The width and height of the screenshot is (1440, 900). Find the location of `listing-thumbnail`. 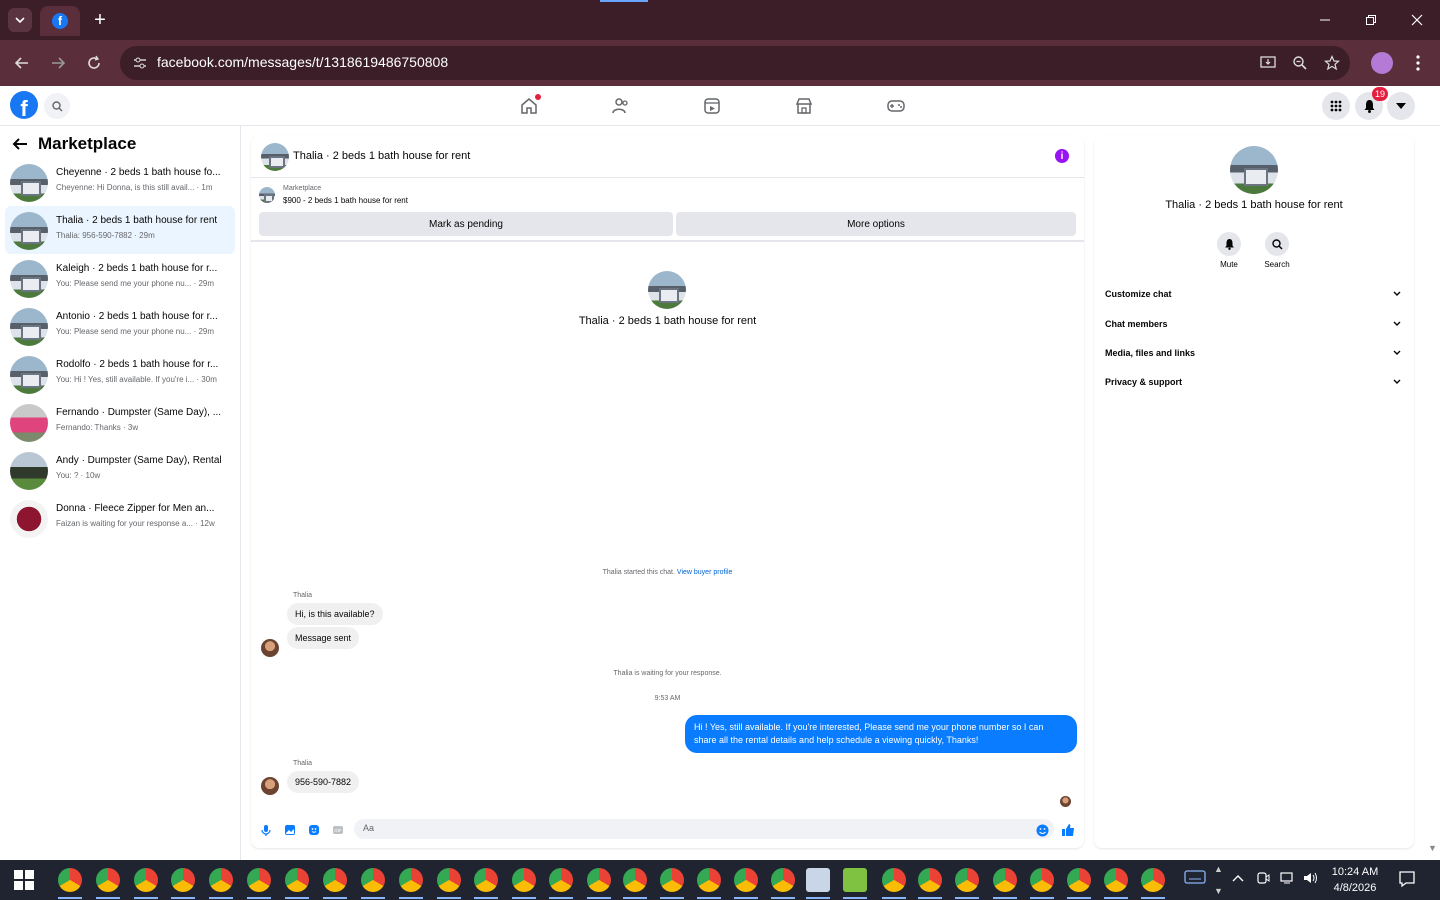

listing-thumbnail is located at coordinates (267, 195).